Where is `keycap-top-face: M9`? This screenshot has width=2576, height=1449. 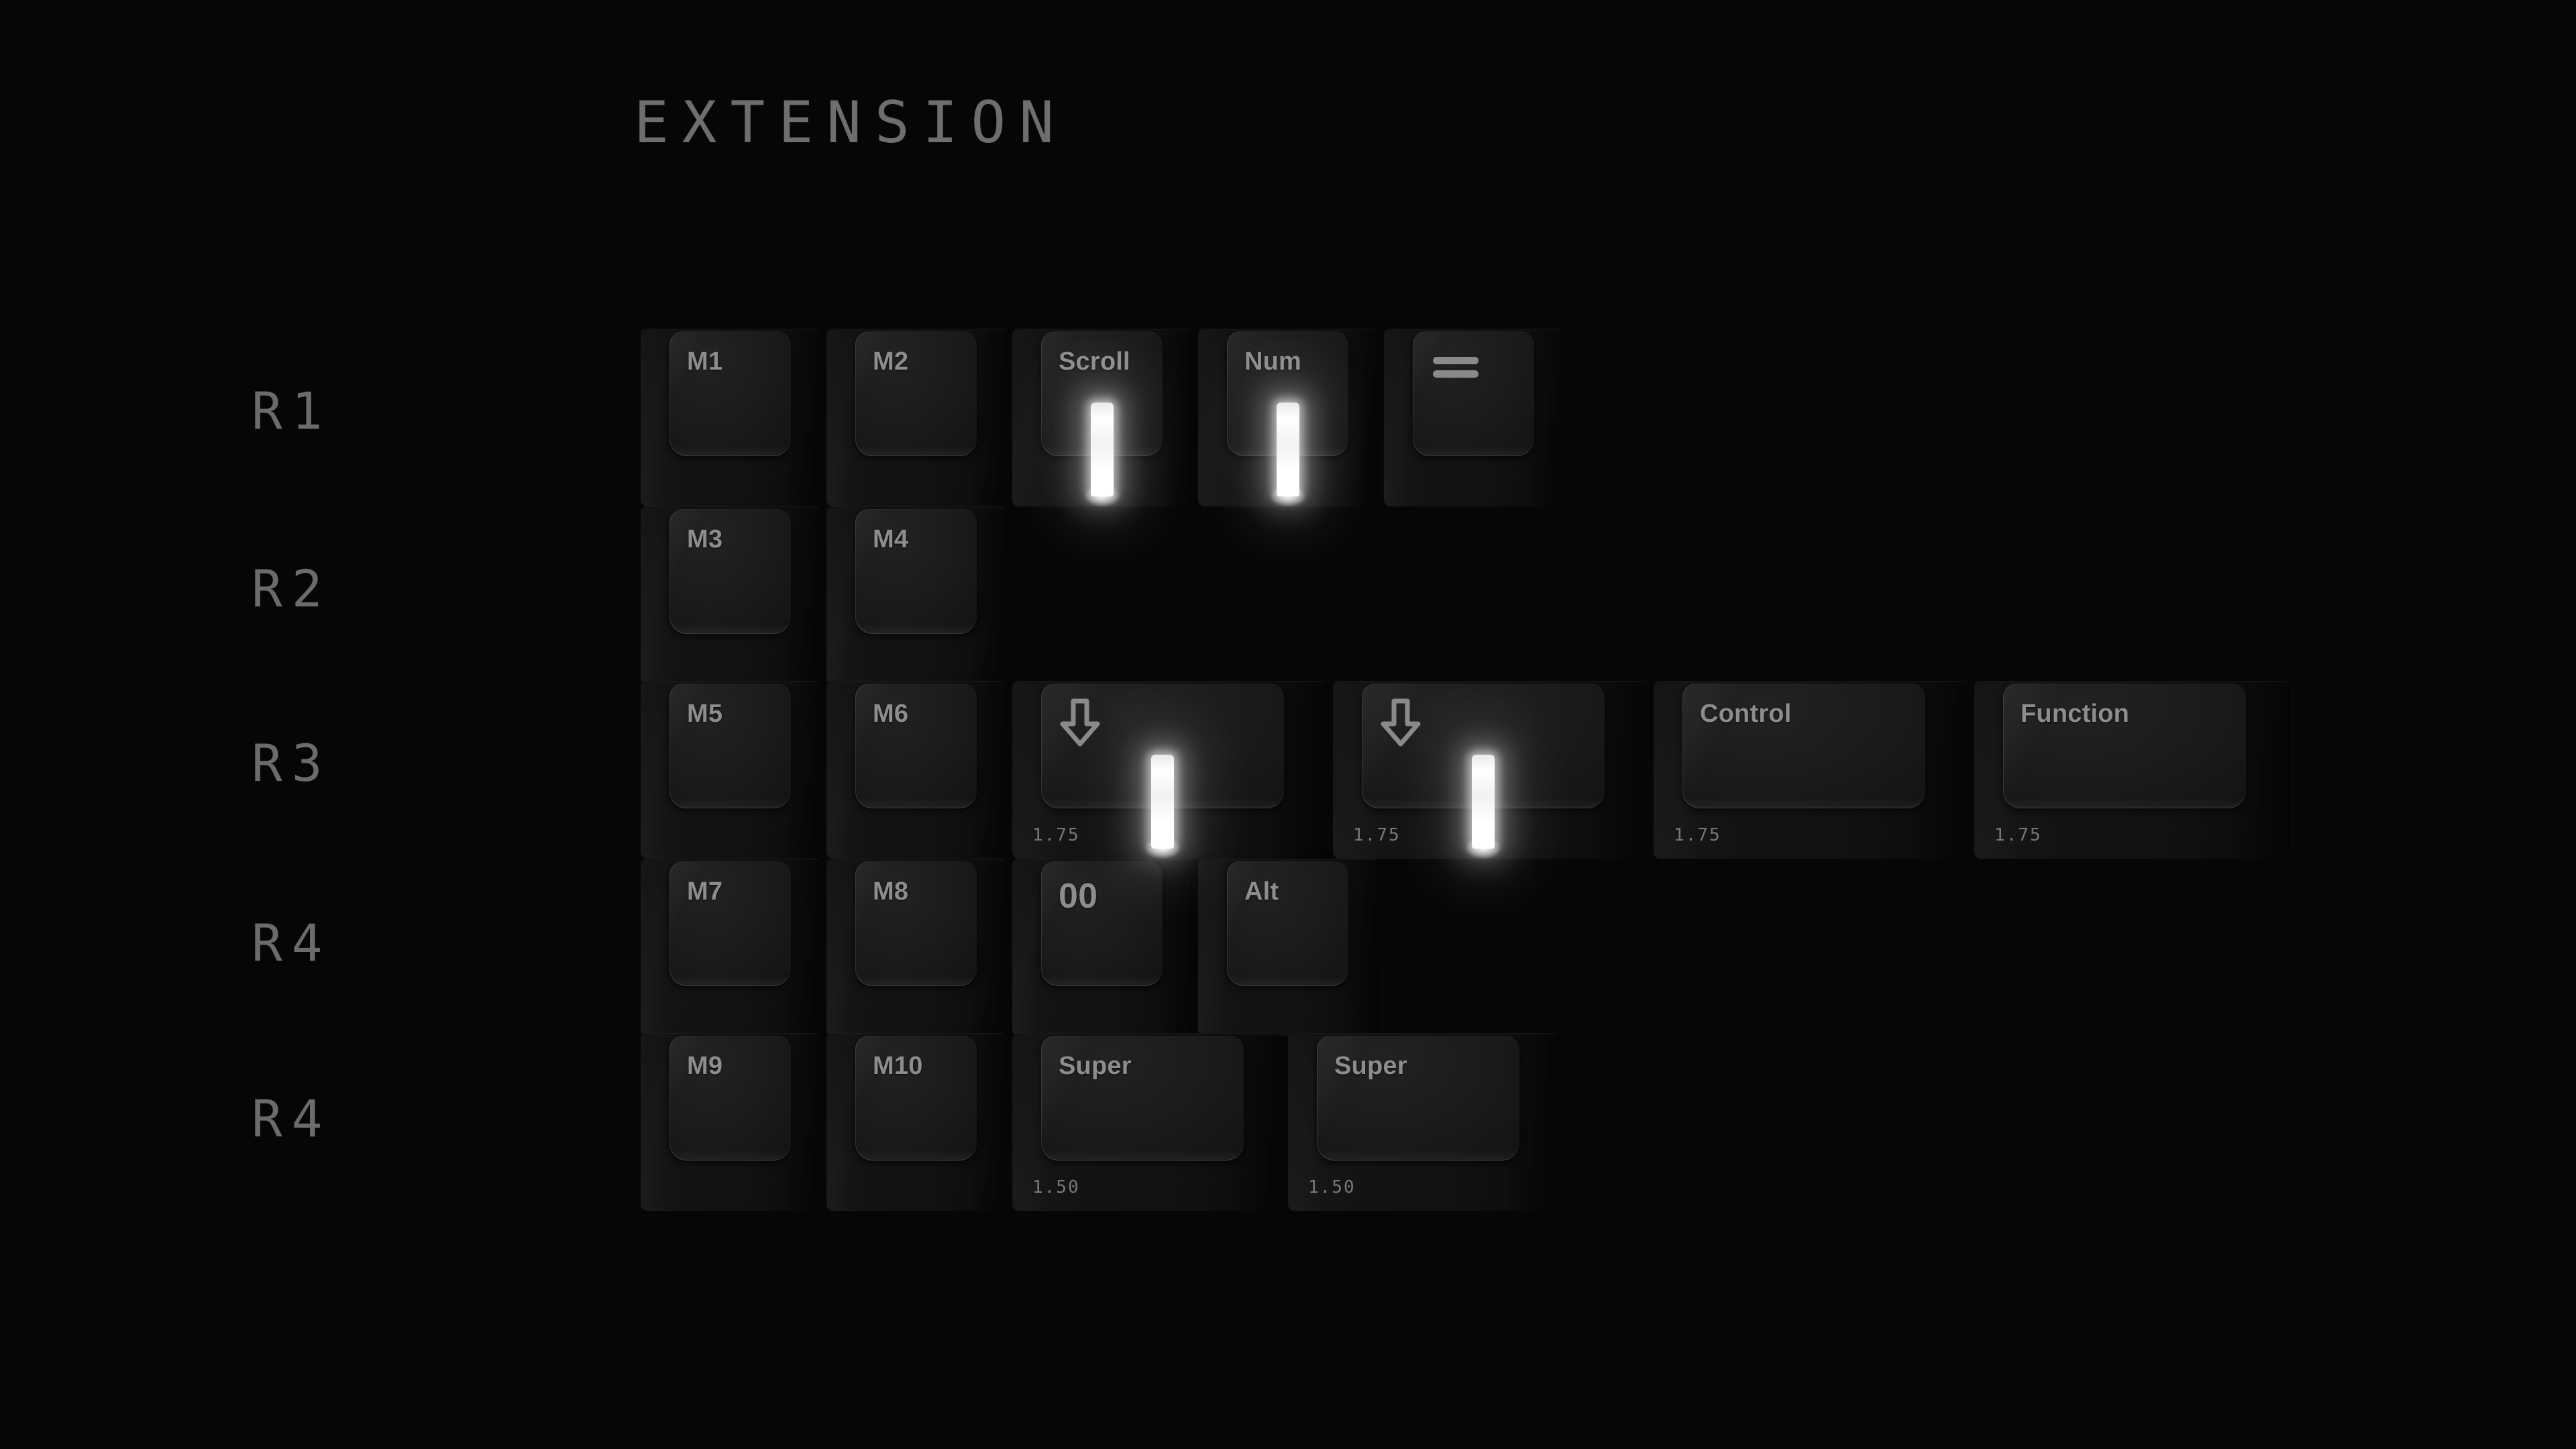
keycap-top-face: M9 is located at coordinates (730, 1098).